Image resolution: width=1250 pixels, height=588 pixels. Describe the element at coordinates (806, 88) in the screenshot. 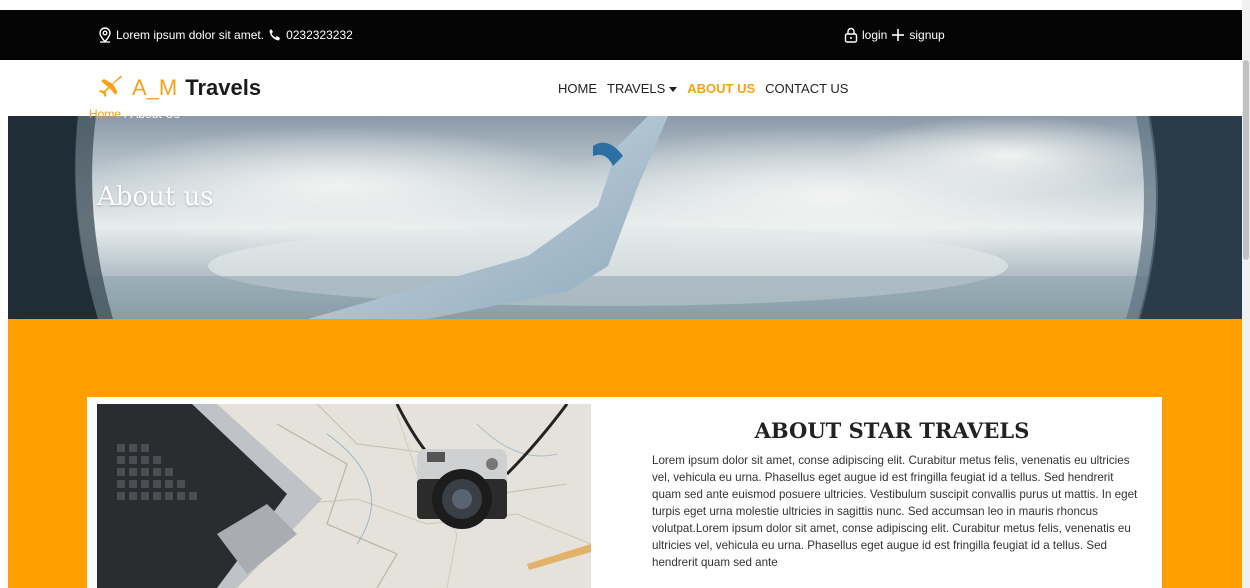

I see `nav-item-contact: CONTACT US` at that location.